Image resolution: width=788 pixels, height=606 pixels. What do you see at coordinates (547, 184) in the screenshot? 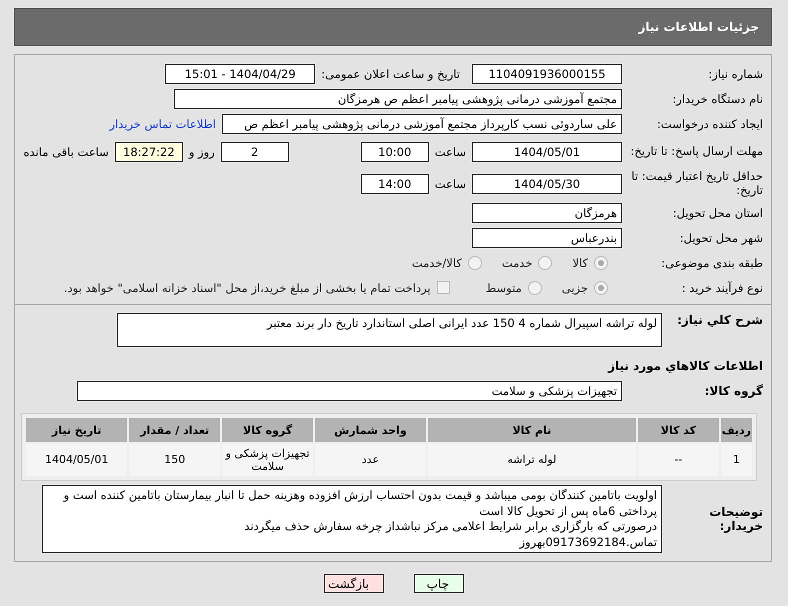
I see `date-field: 1404/05/30` at bounding box center [547, 184].